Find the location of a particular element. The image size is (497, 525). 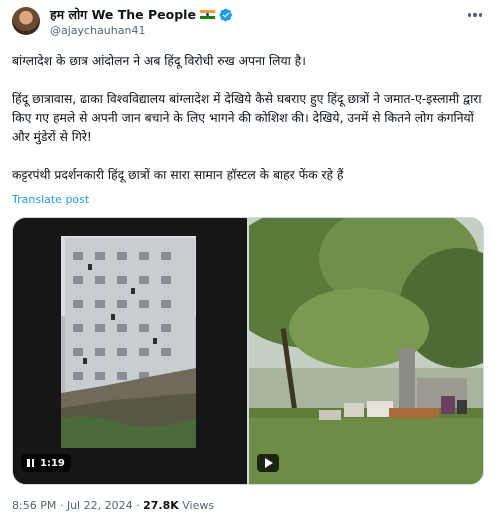

translate-post-link: Translate post is located at coordinates (50, 199).